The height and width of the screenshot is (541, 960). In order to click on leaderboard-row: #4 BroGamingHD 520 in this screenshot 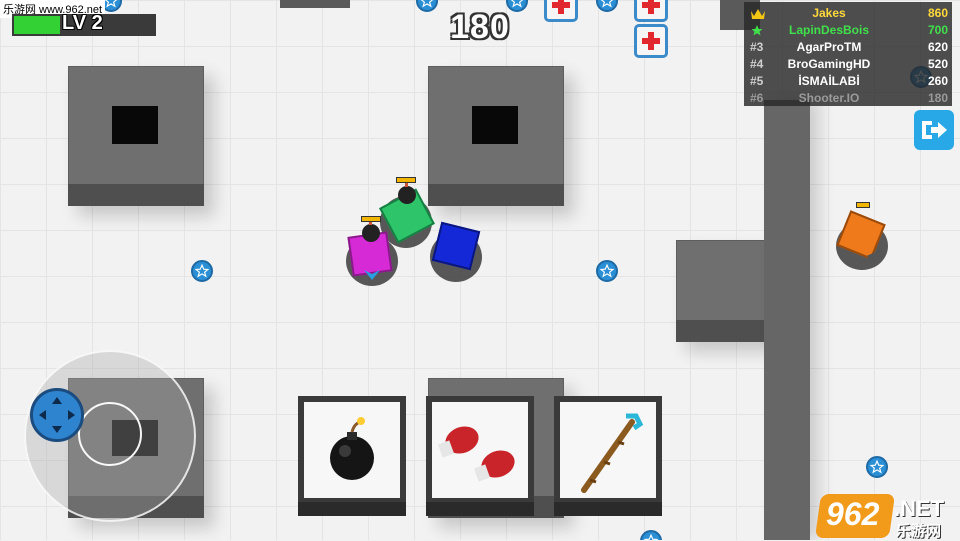, I will do `click(848, 65)`.